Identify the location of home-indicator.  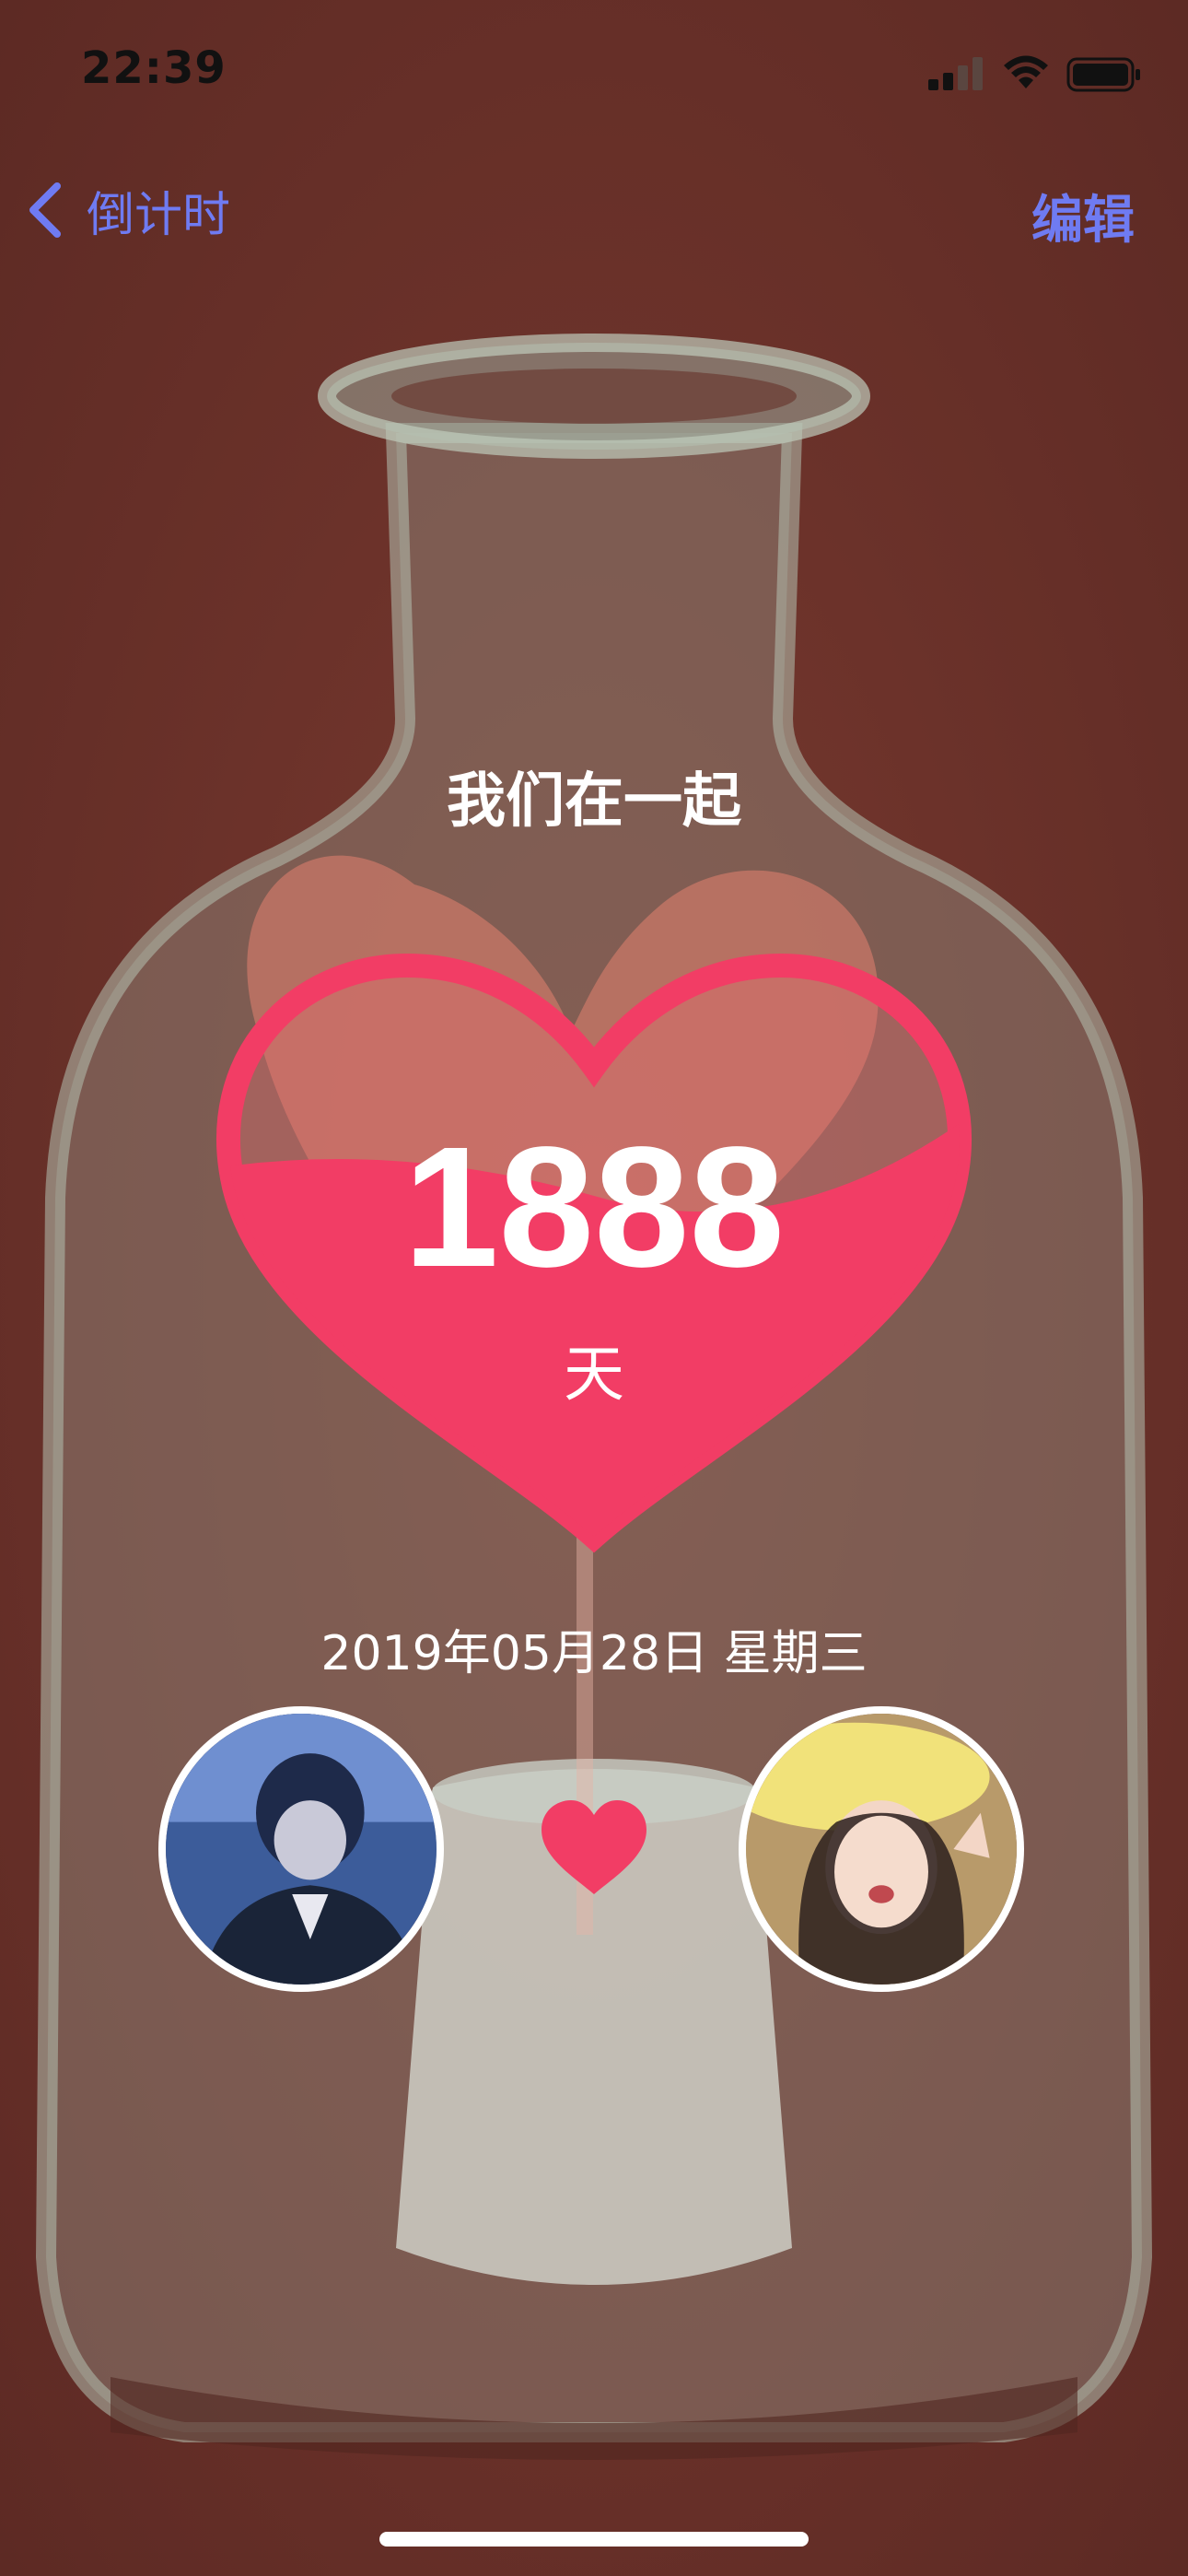
(594, 2539).